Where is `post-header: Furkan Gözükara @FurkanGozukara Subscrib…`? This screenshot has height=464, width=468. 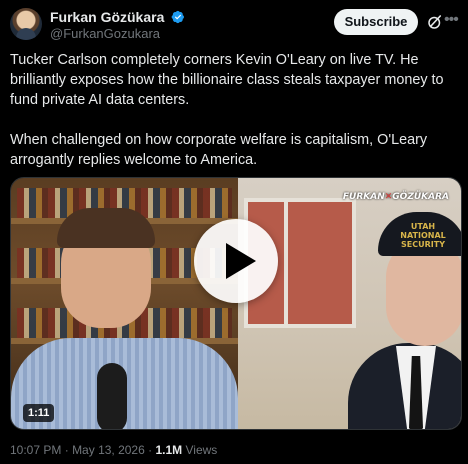
post-header: Furkan Gözükara @FurkanGozukara Subscrib… is located at coordinates (234, 25).